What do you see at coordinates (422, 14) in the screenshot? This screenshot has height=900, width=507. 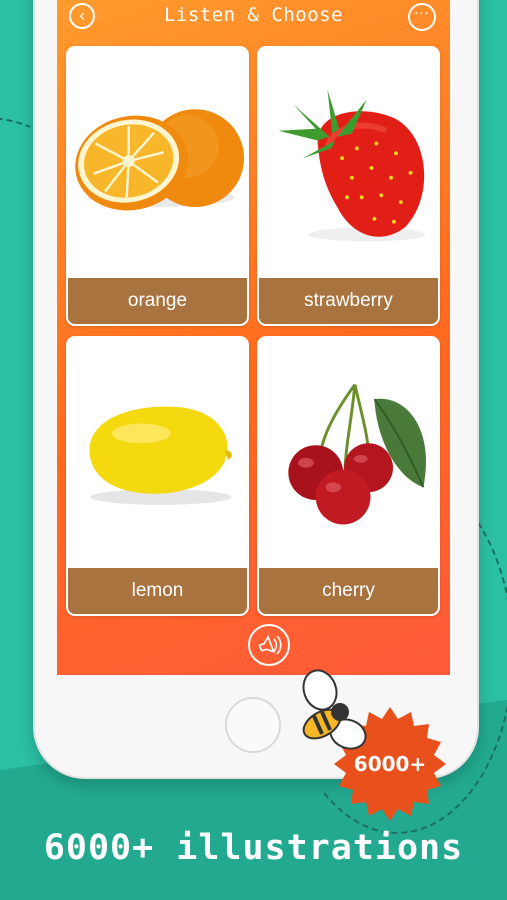 I see `more-icon: ···` at bounding box center [422, 14].